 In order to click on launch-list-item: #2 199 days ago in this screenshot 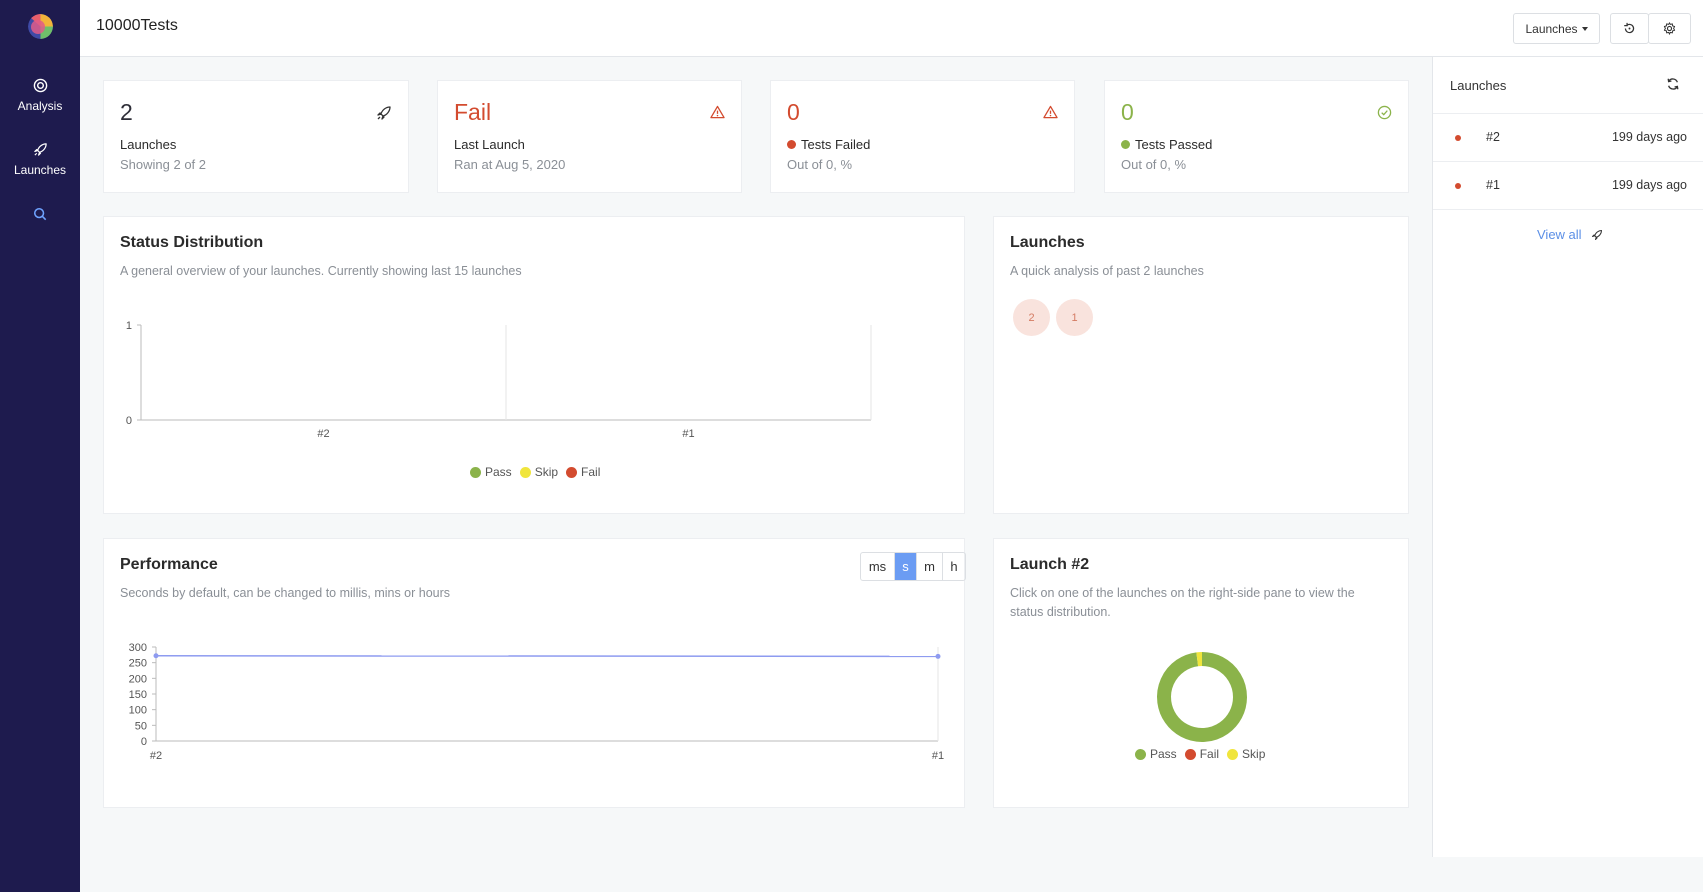, I will do `click(1568, 137)`.